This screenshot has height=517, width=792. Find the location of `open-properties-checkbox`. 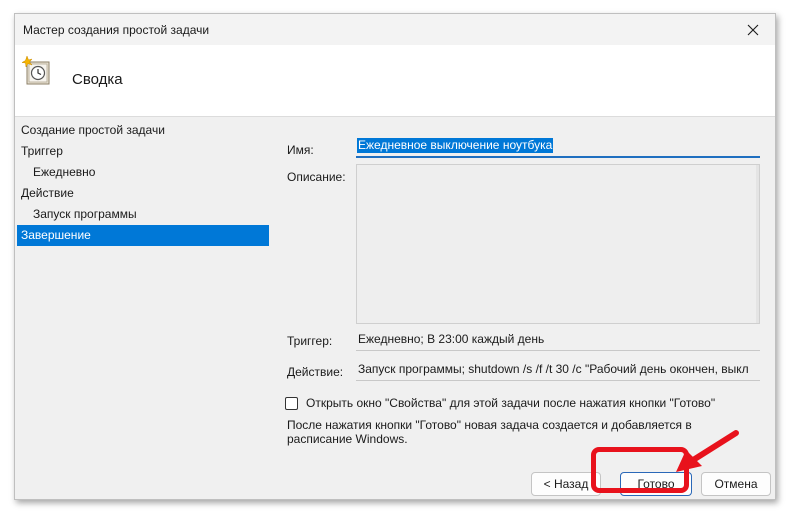

open-properties-checkbox is located at coordinates (291, 403).